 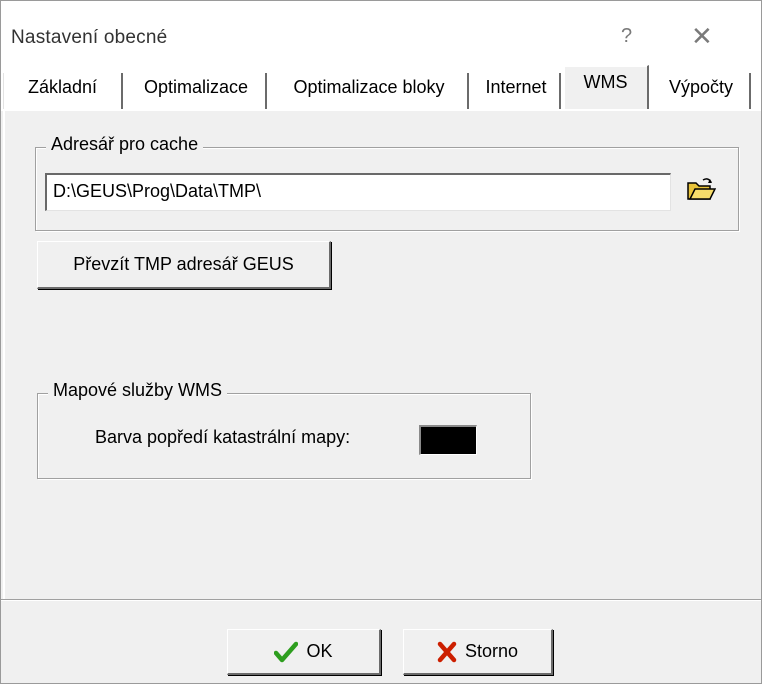 I want to click on take-tmp-dir-label: Převzít TMP adresář GEUS, so click(x=183, y=264).